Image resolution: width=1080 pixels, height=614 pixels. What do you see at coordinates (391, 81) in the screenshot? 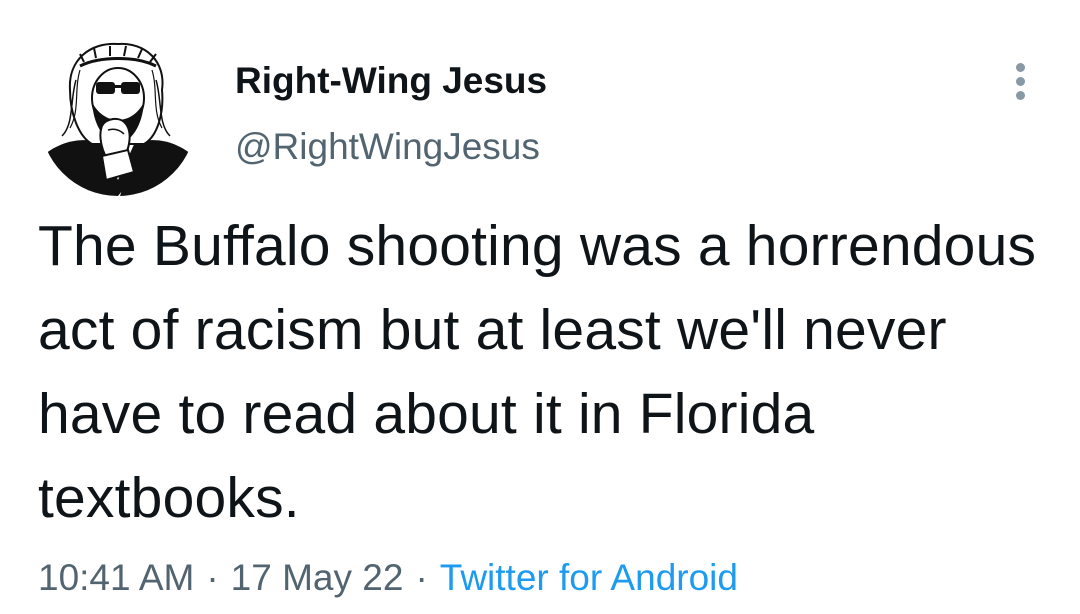
I see `display-name: Right-Wing Jesus` at bounding box center [391, 81].